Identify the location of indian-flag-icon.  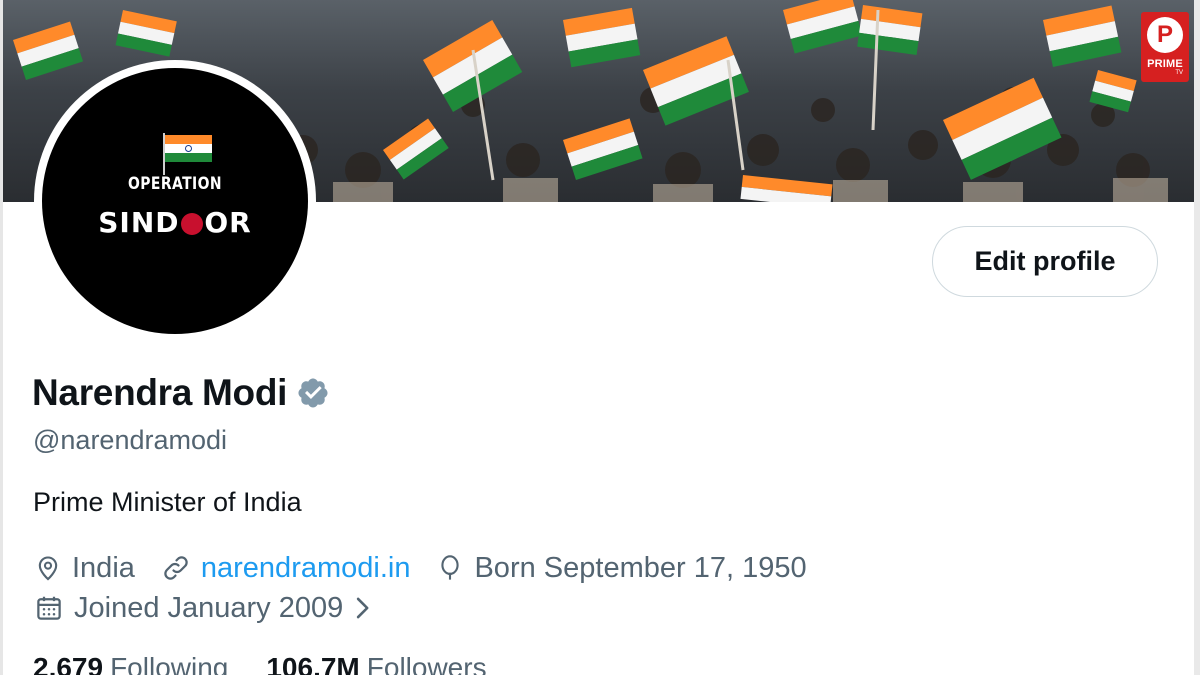
(187, 154).